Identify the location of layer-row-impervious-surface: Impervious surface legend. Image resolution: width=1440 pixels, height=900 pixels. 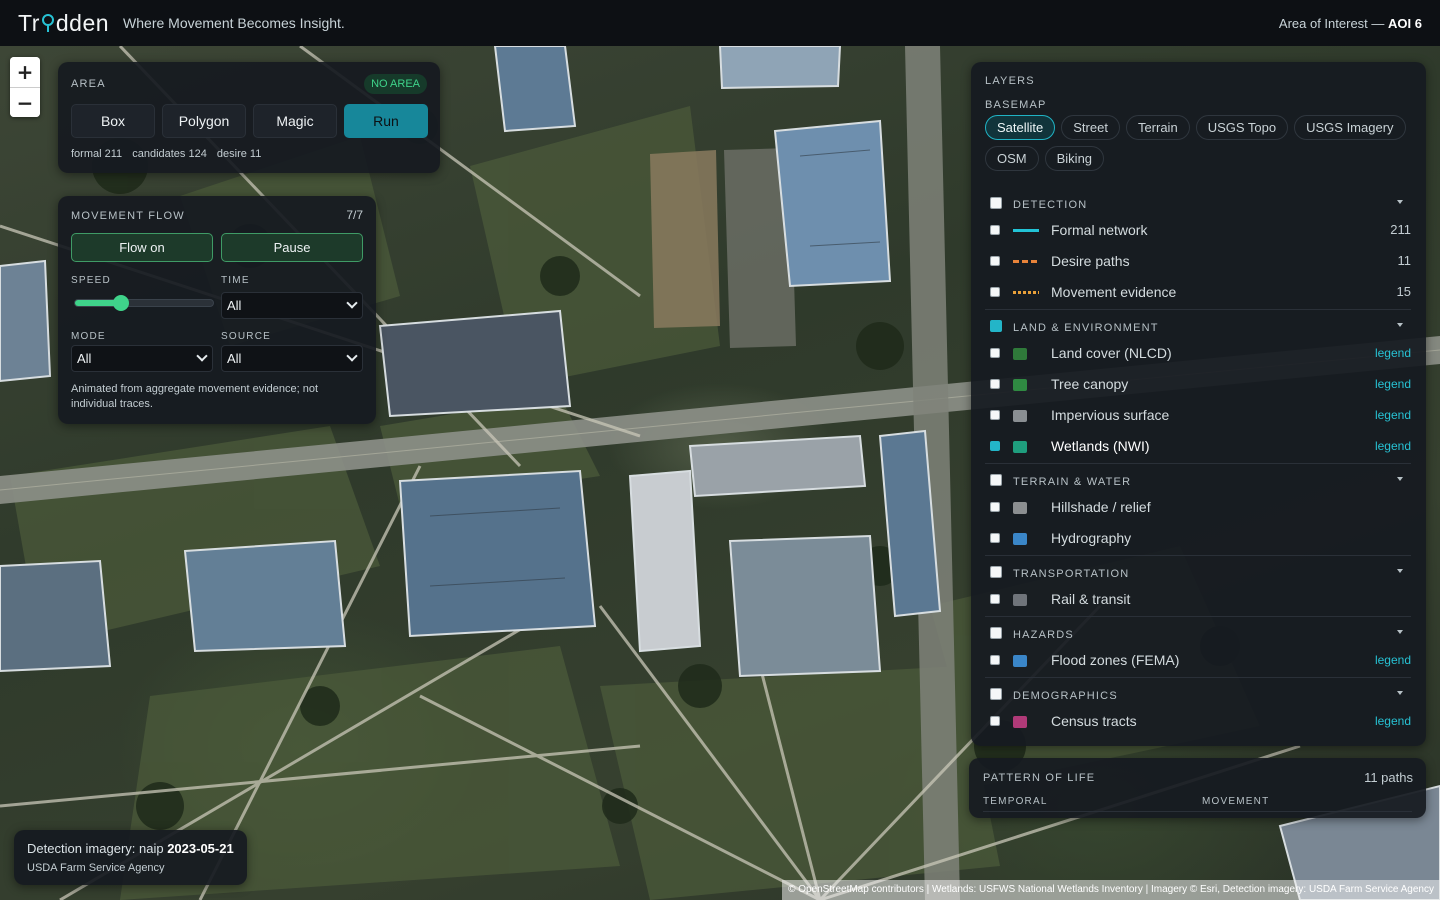
(1198, 416).